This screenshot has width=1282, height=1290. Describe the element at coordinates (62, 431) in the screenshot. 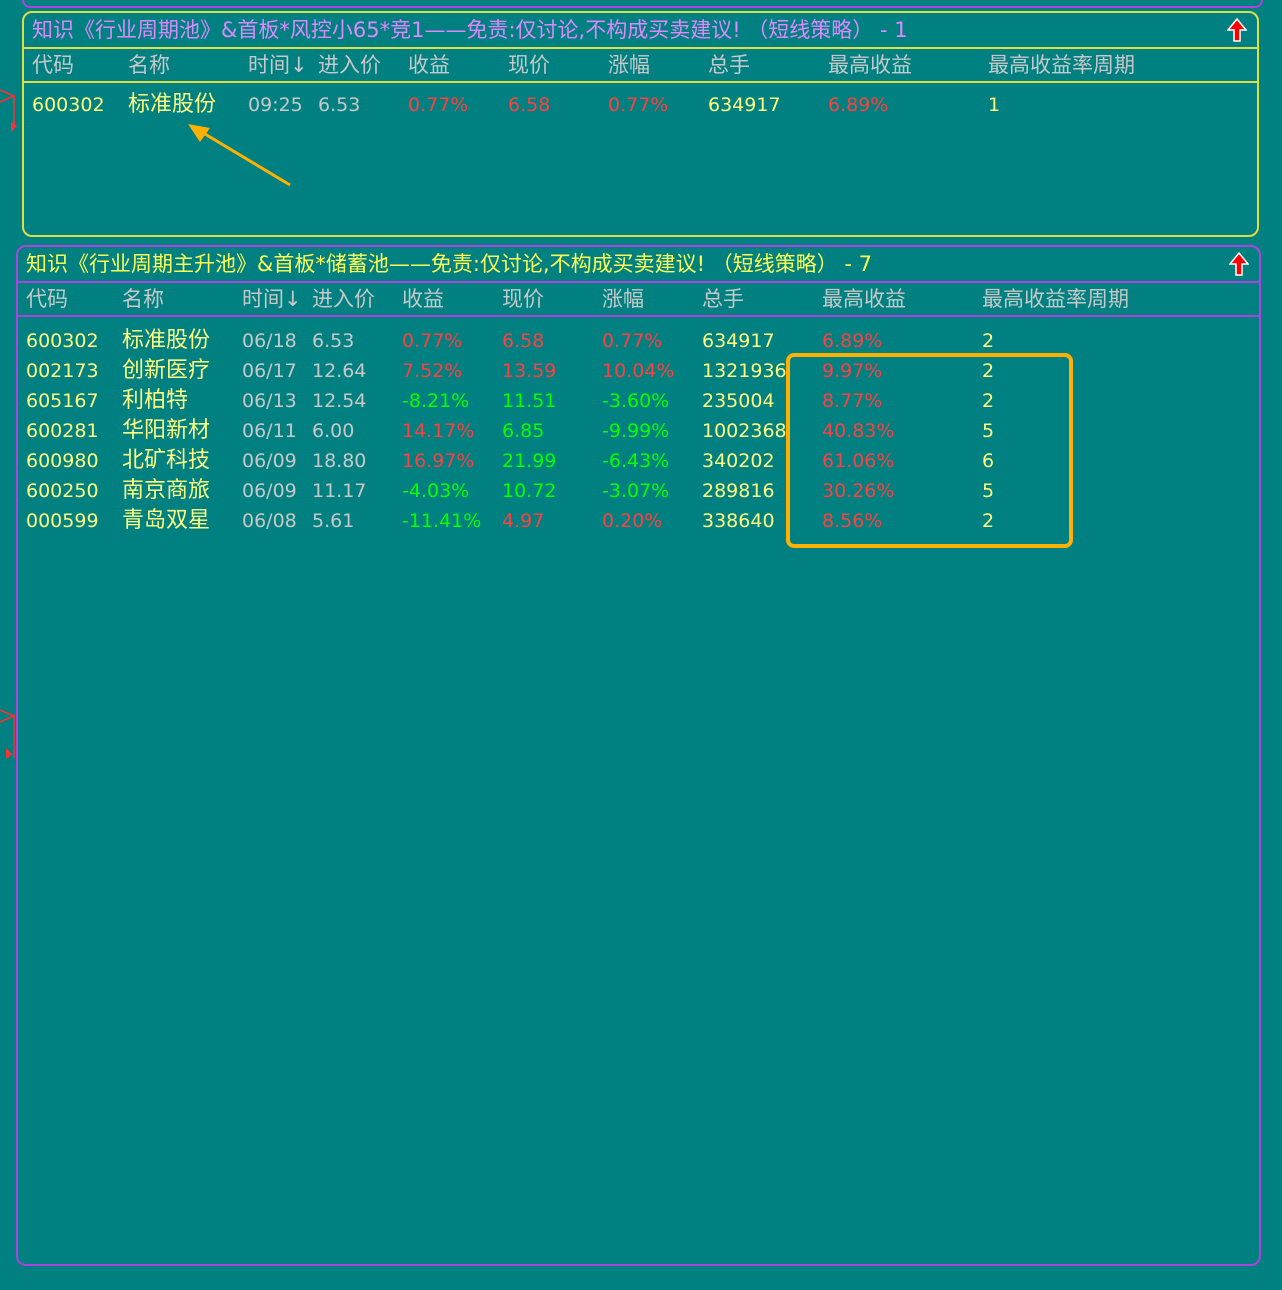

I see `cell-code: 600281` at that location.